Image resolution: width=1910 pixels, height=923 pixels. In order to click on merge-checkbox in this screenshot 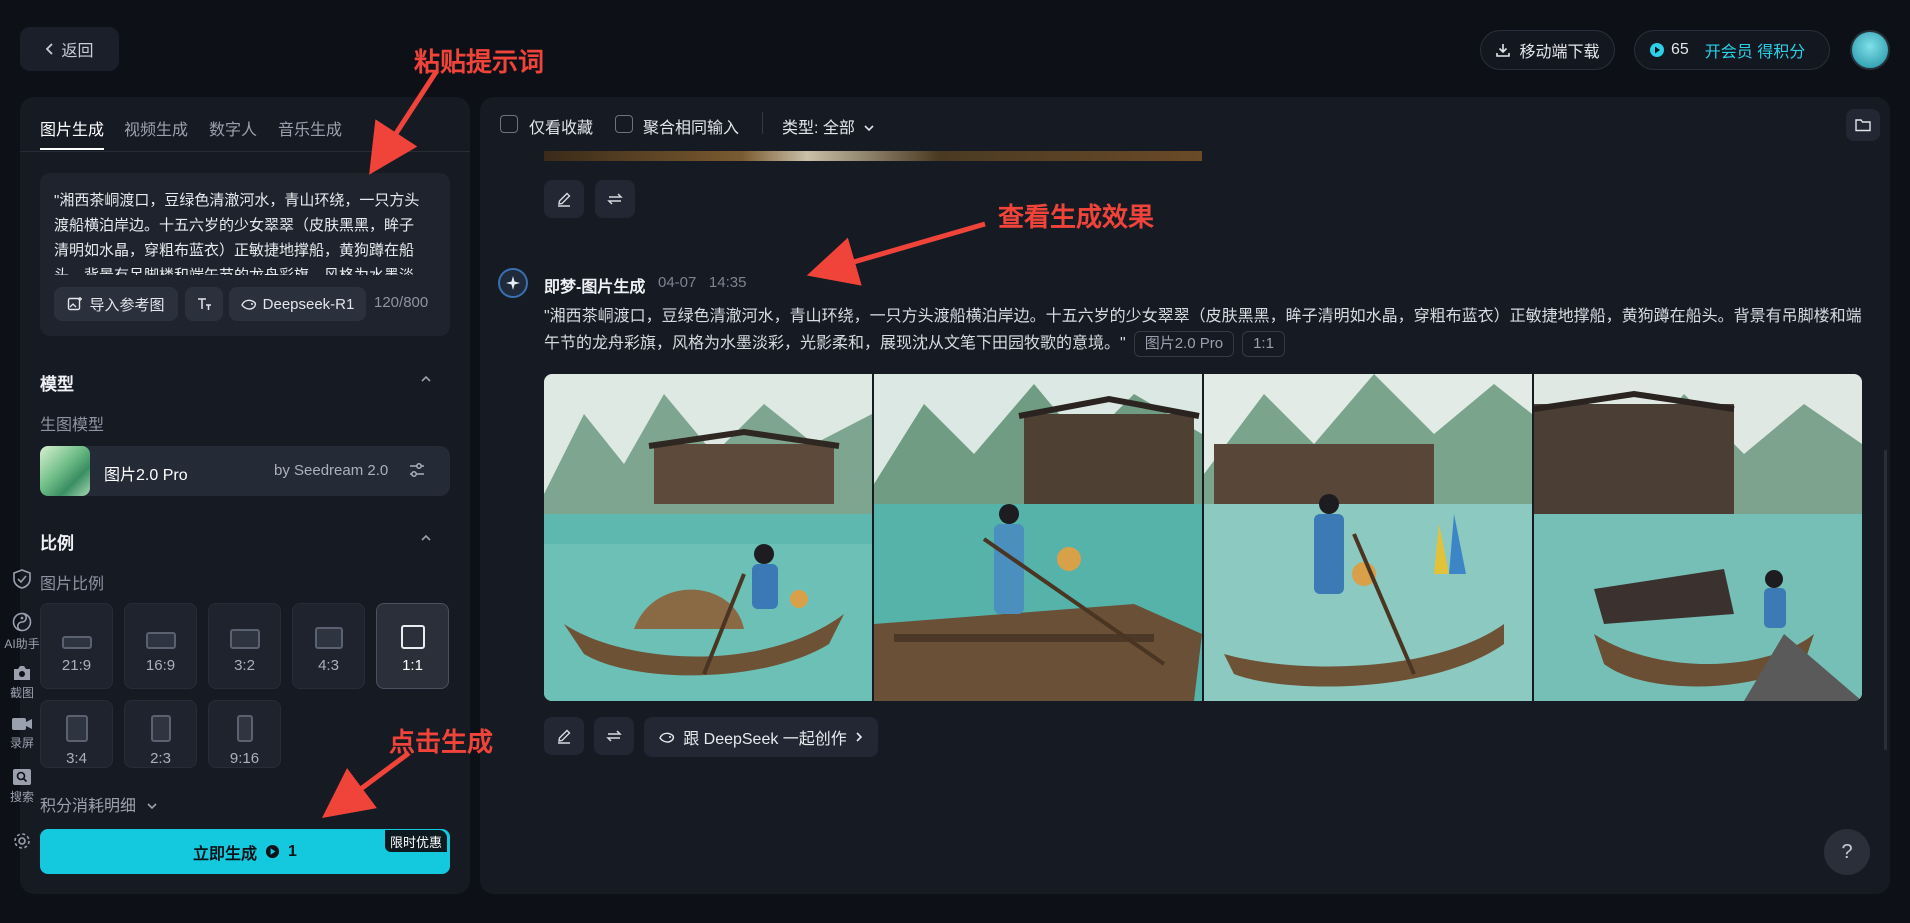, I will do `click(624, 124)`.